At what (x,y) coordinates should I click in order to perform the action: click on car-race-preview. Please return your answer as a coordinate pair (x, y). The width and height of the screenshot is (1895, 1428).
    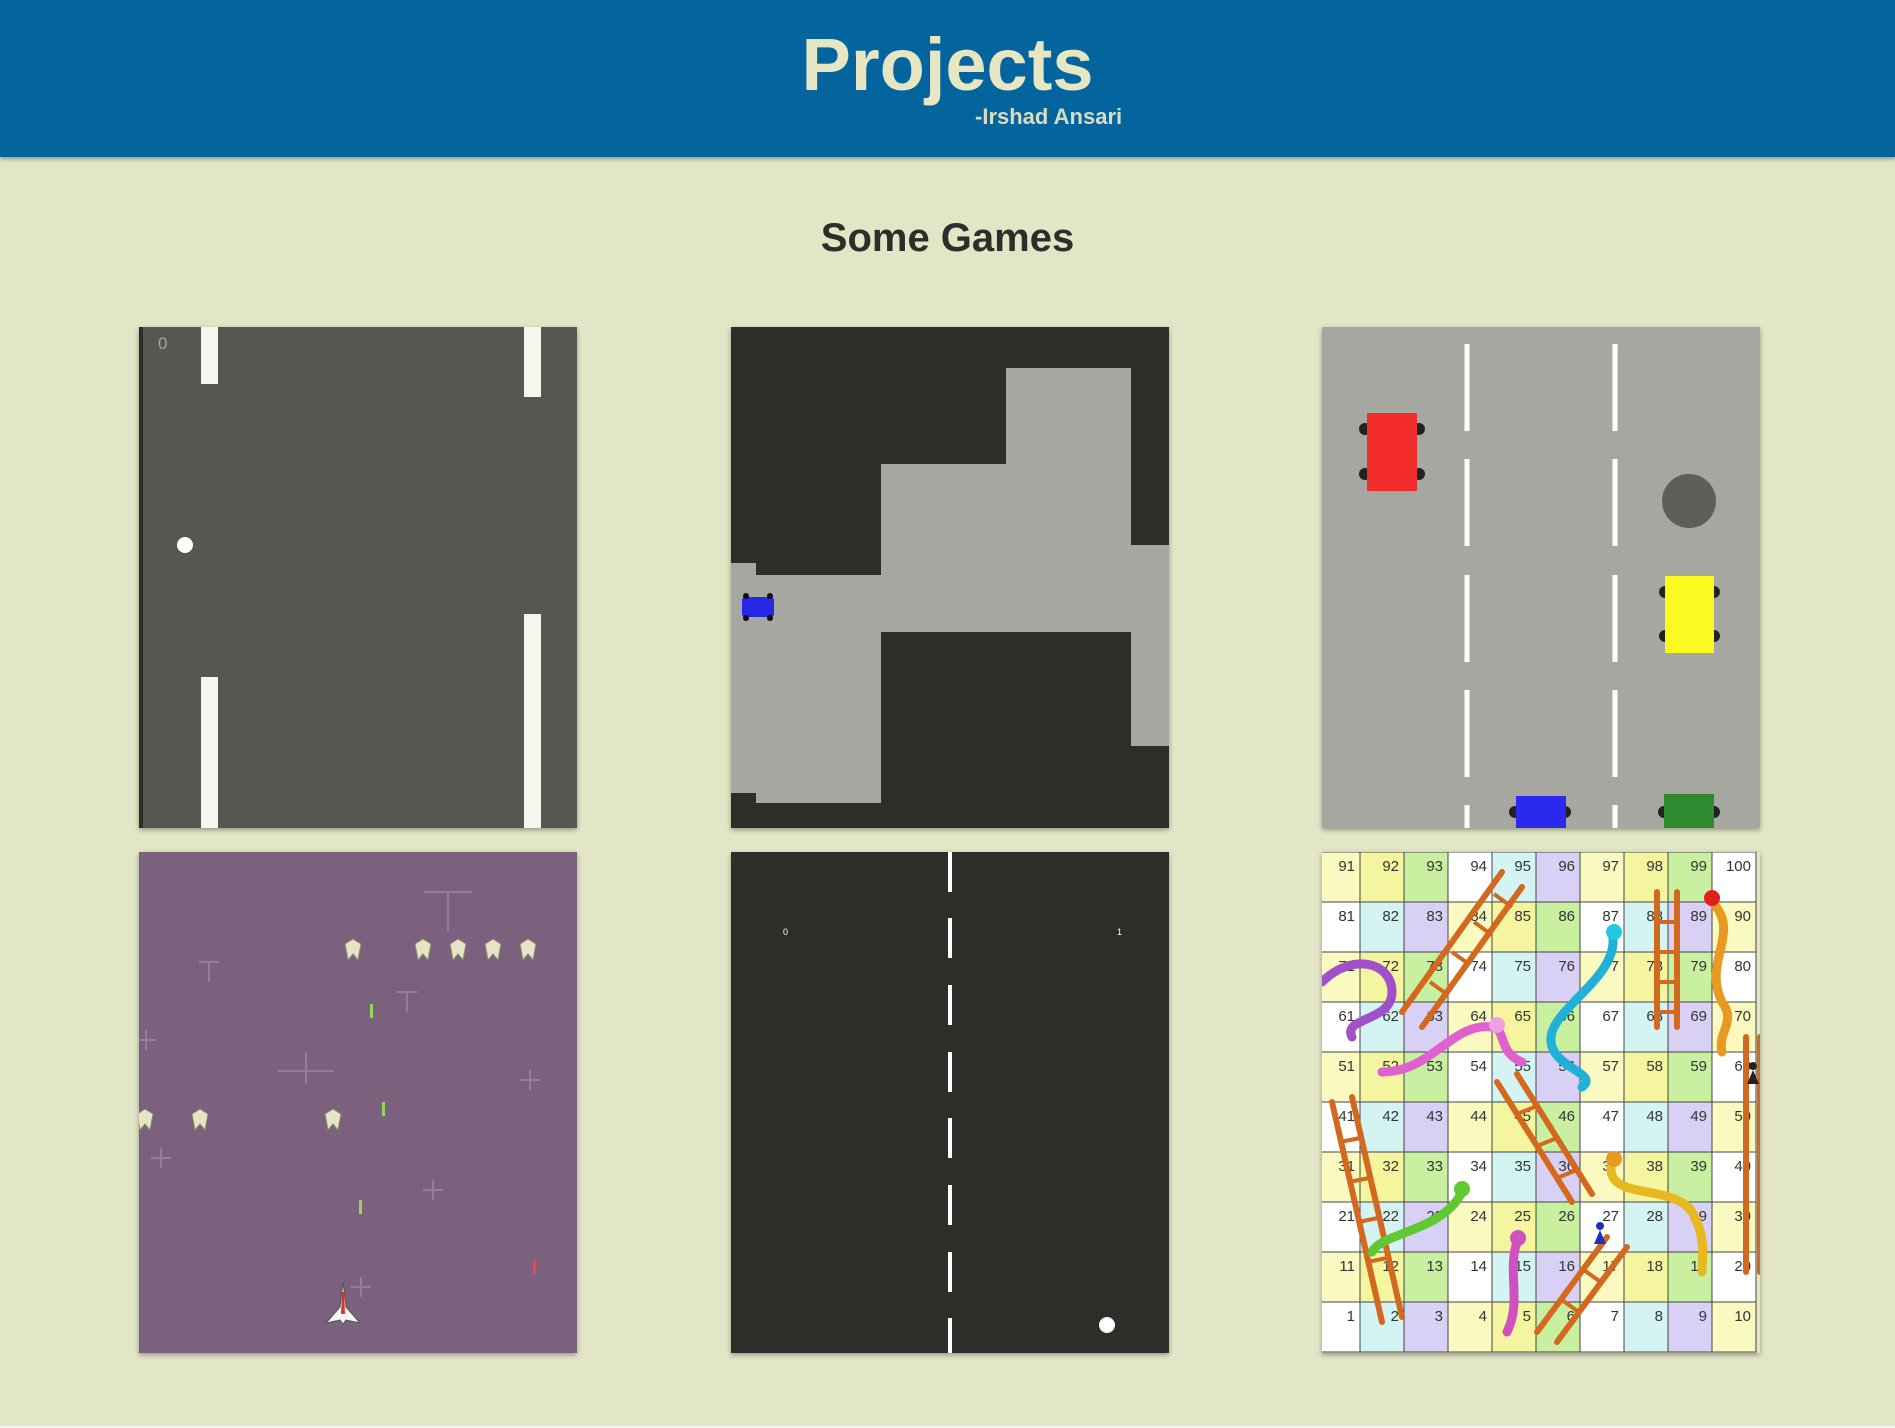
    Looking at the image, I should click on (1541, 577).